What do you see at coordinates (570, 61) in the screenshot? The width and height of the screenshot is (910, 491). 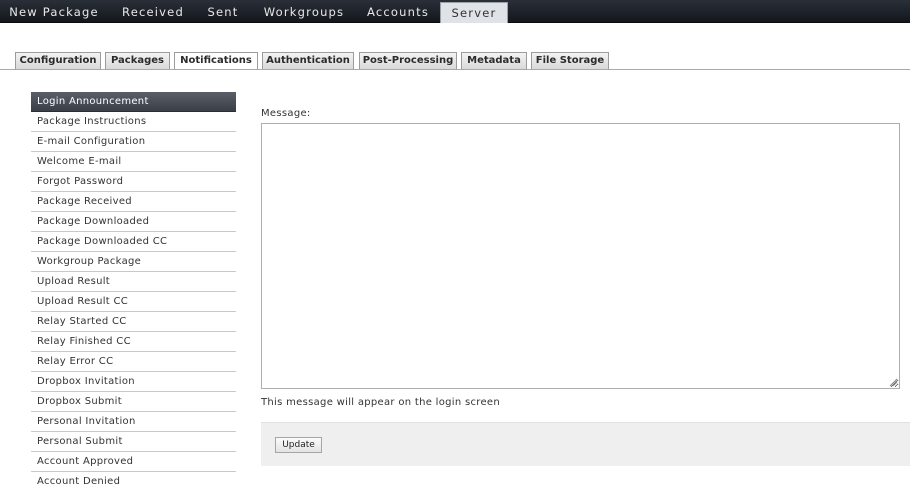 I see `tab-file-storage: File Storage` at bounding box center [570, 61].